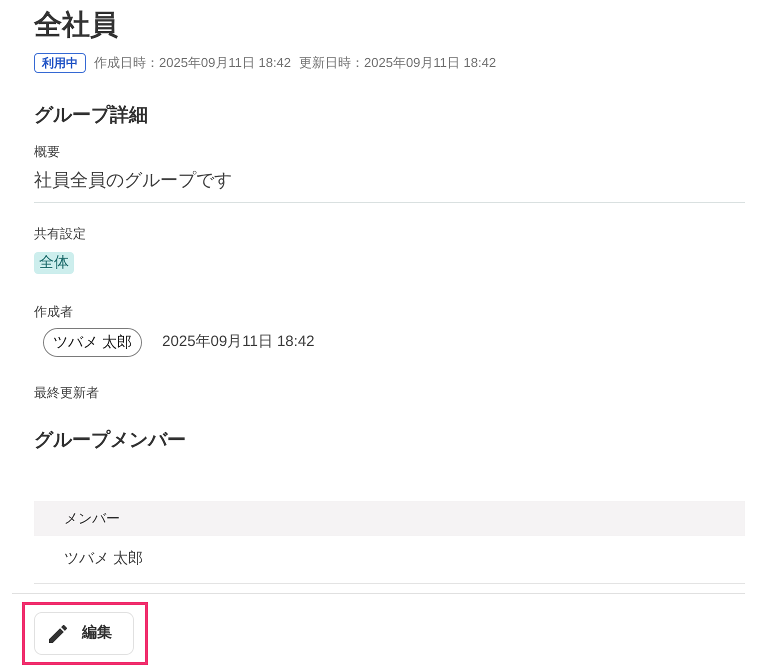 The height and width of the screenshot is (672, 767). I want to click on column-header: メンバー, so click(92, 518).